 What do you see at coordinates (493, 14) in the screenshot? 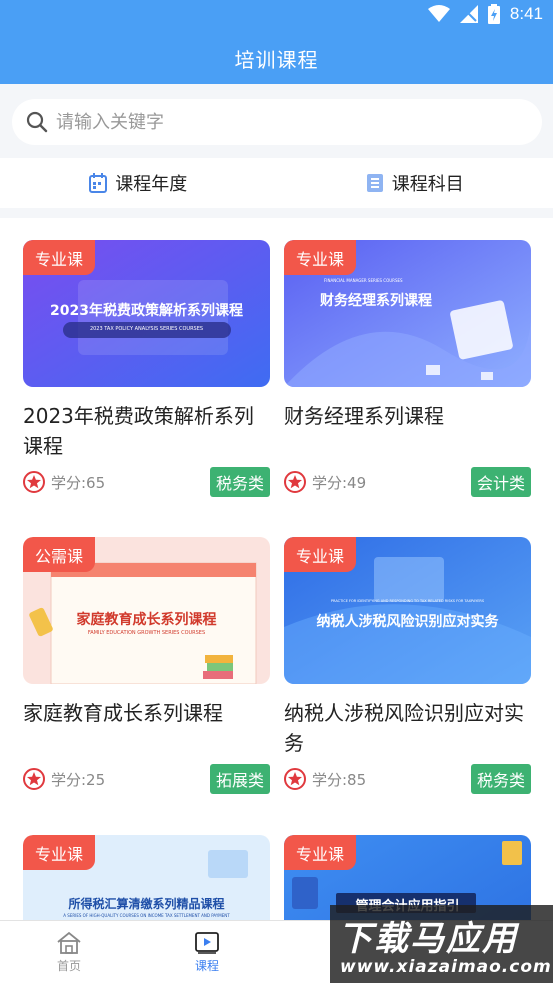
I see `battery-charging-icon` at bounding box center [493, 14].